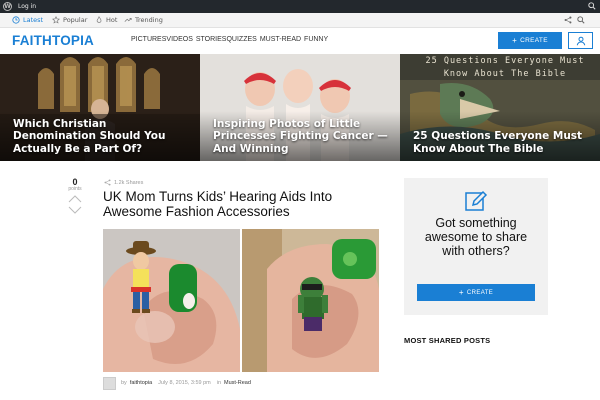 This screenshot has height=400, width=600. I want to click on author-avatar, so click(109, 383).